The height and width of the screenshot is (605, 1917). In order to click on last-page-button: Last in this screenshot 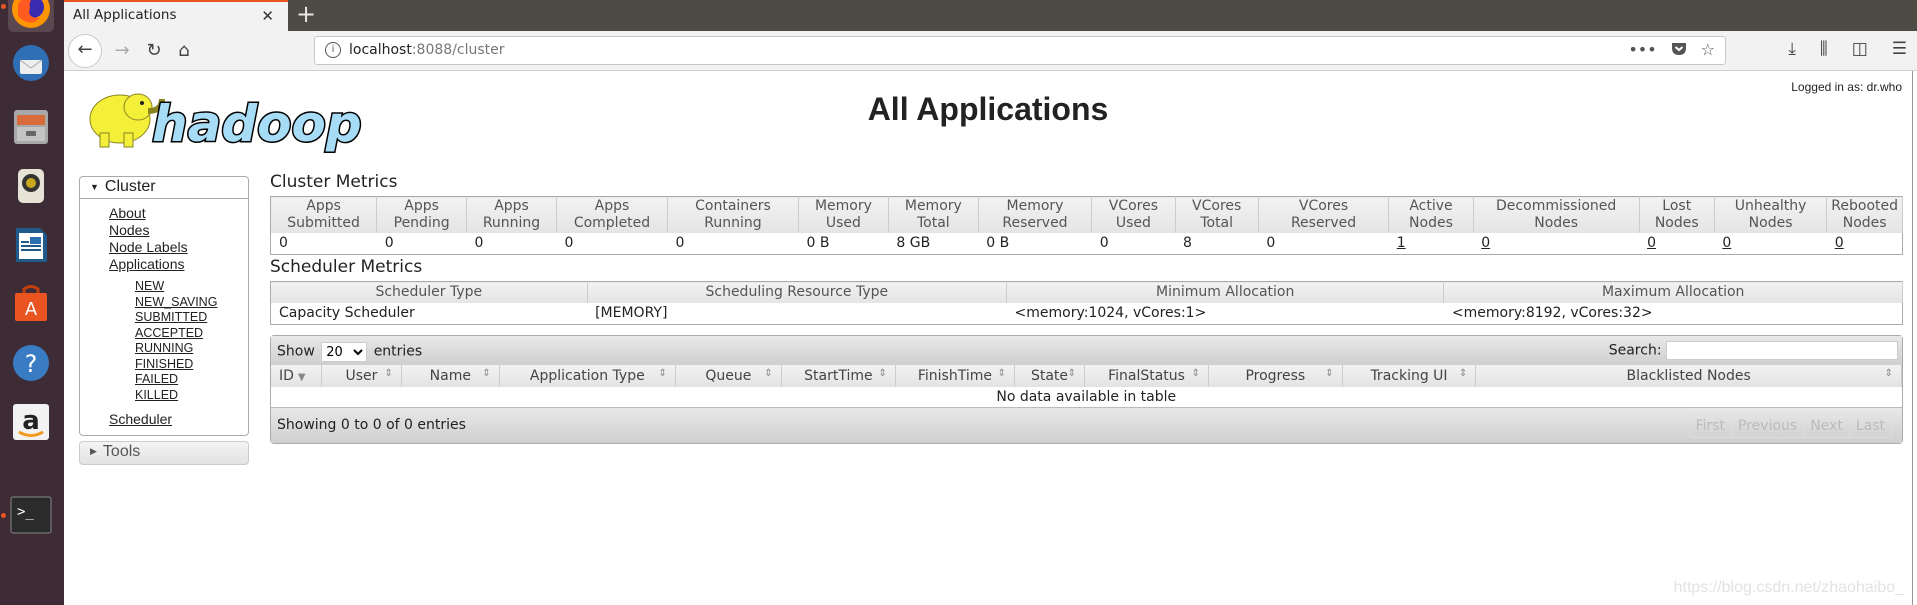, I will do `click(1870, 426)`.